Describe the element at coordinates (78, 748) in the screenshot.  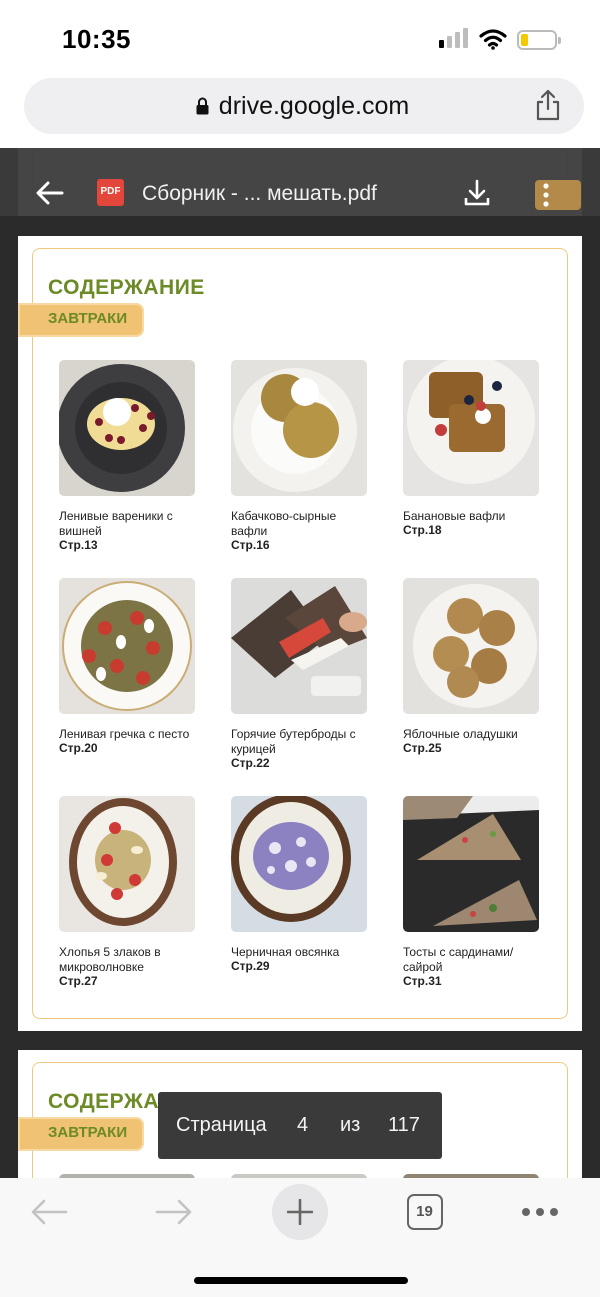
I see `recipe-page: Стр.20` at that location.